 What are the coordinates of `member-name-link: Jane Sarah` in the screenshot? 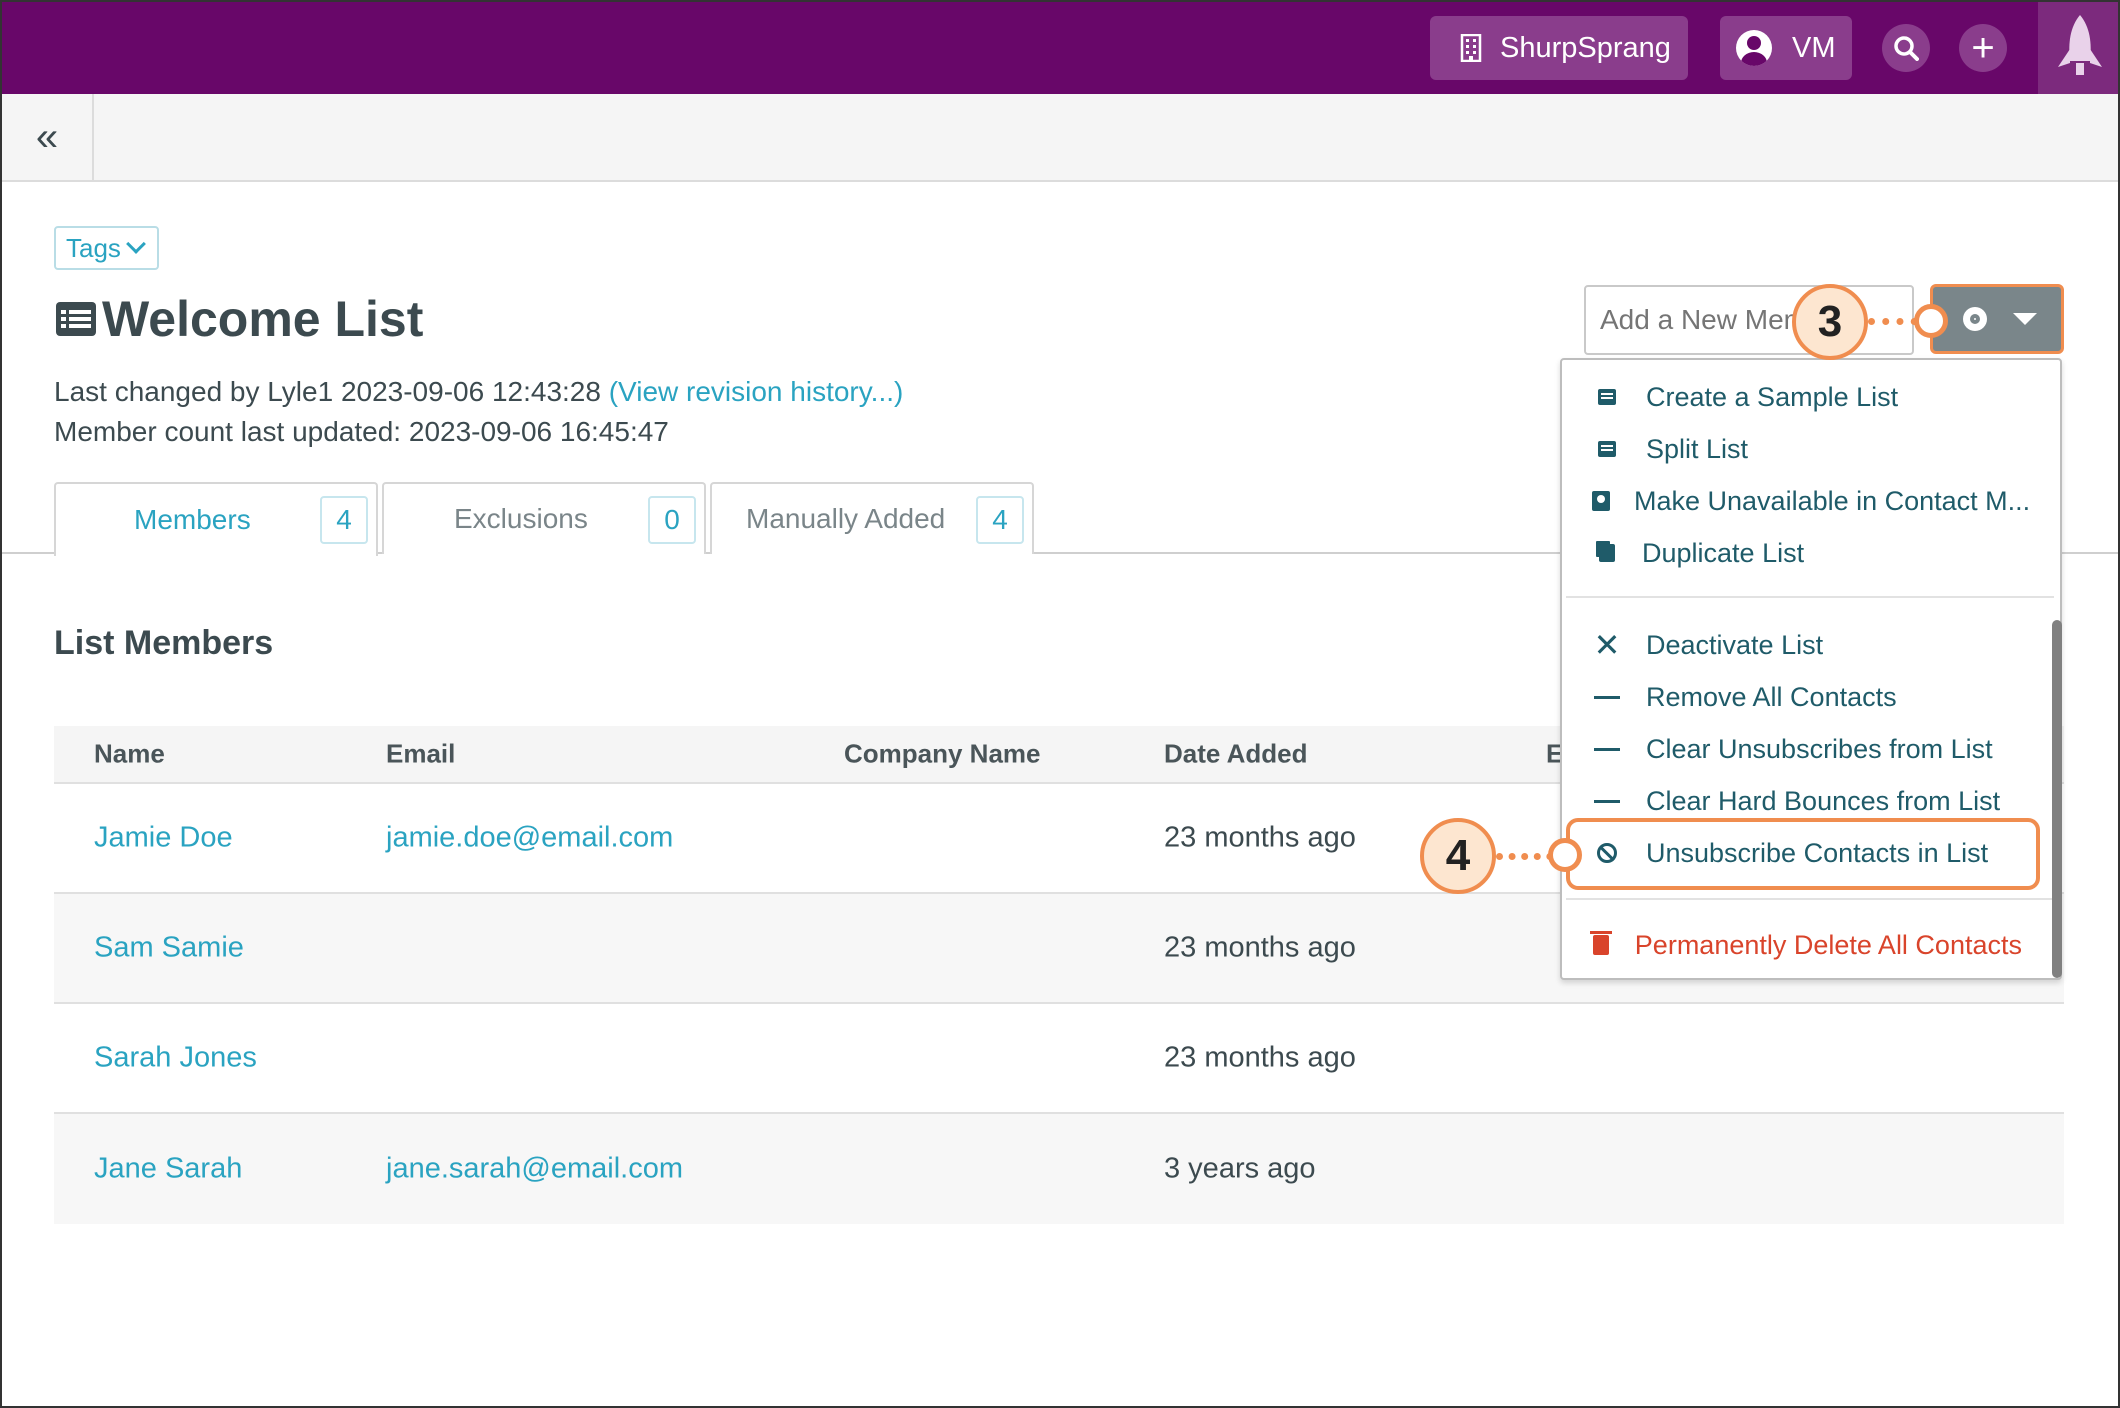 It's located at (168, 1169).